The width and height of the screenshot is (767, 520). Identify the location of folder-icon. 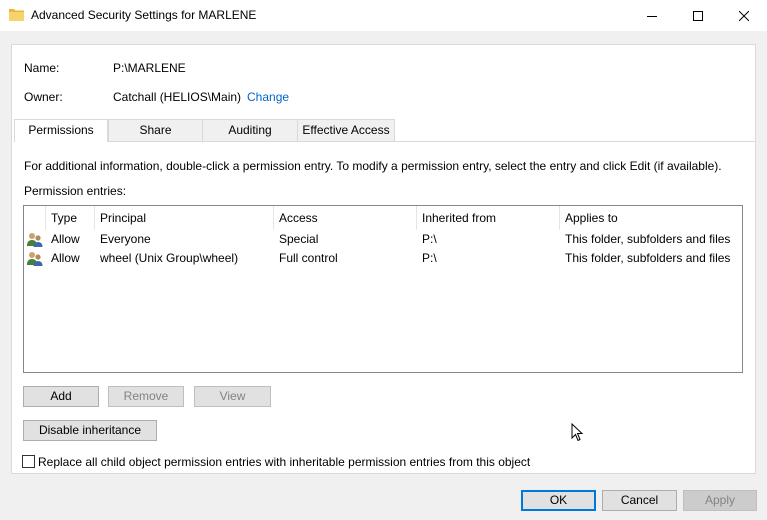
(16, 15).